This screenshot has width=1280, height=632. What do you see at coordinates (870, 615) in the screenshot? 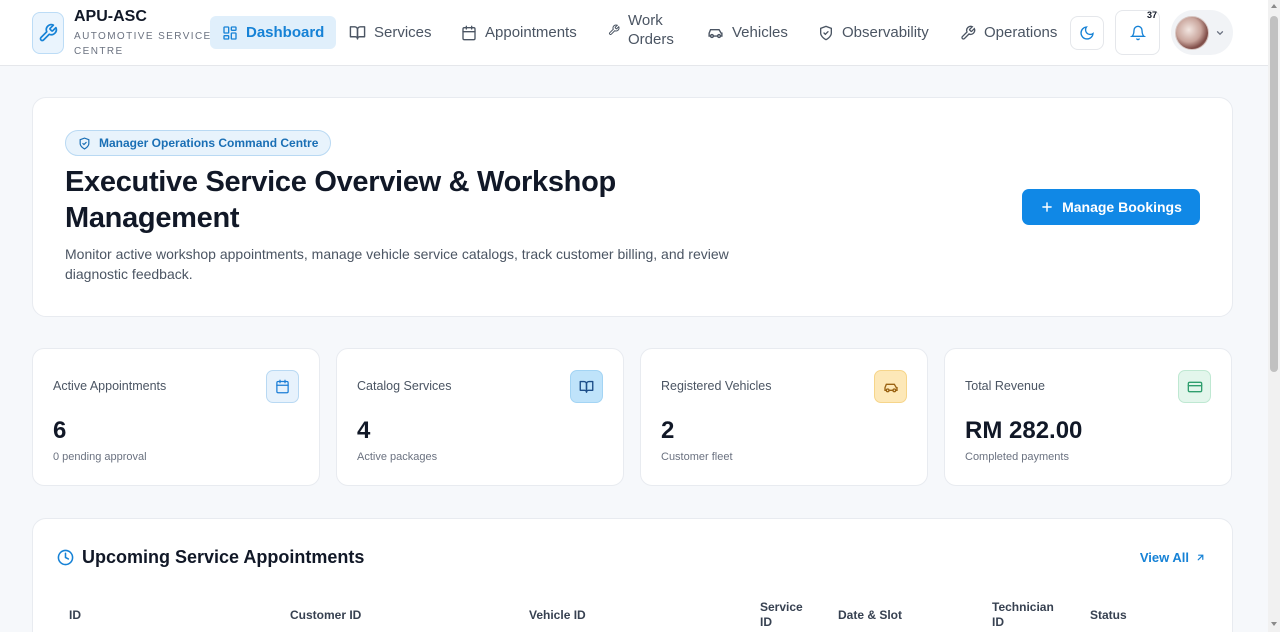
I see `column-header-date-slot: Date & Slot` at bounding box center [870, 615].